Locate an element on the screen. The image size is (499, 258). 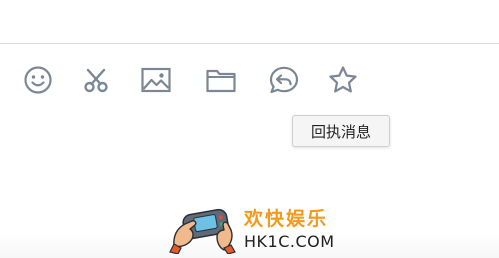
tooltip: 回执消息 is located at coordinates (341, 131).